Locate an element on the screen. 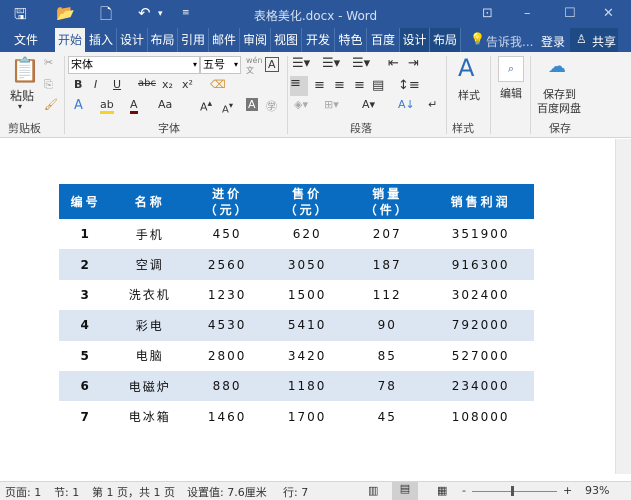 Image resolution: width=631 pixels, height=500 pixels. maximize-icon: ☐ is located at coordinates (570, 13).